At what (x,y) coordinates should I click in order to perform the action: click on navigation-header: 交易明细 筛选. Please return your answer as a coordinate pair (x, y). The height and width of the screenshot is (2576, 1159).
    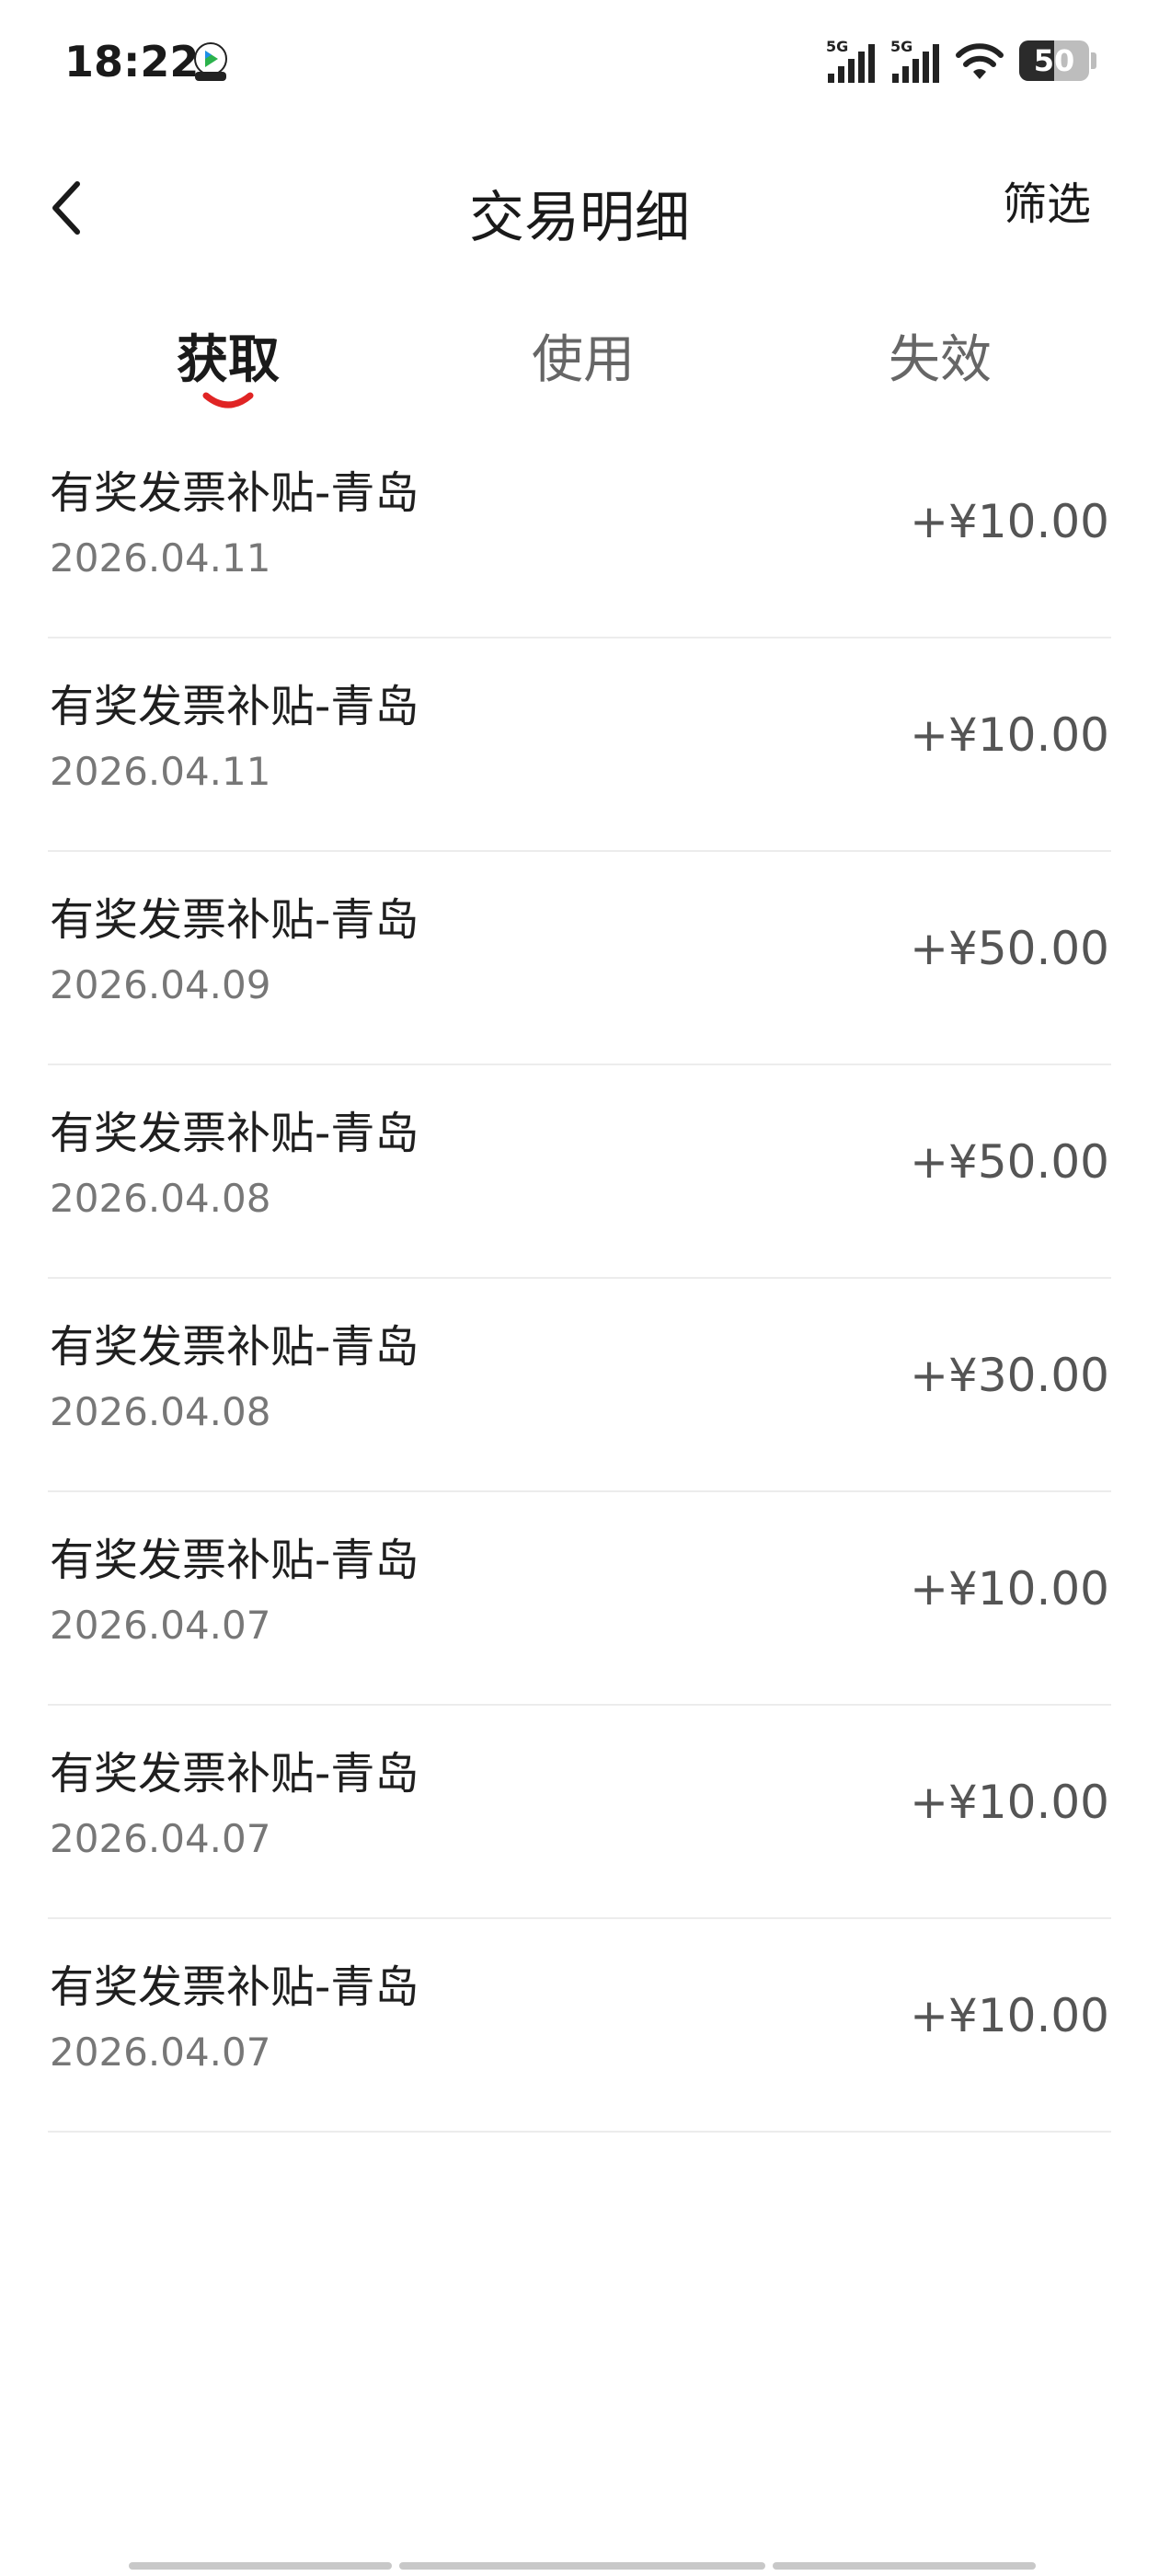
    Looking at the image, I should click on (579, 207).